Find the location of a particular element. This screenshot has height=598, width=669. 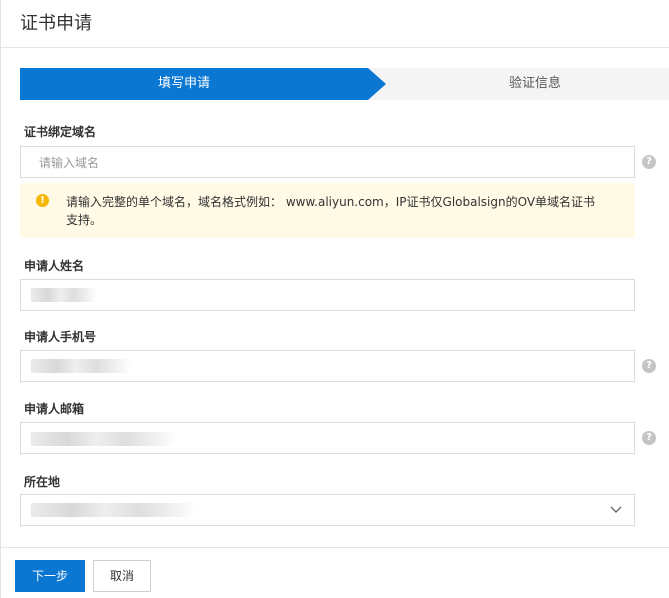

location-select is located at coordinates (327, 510).